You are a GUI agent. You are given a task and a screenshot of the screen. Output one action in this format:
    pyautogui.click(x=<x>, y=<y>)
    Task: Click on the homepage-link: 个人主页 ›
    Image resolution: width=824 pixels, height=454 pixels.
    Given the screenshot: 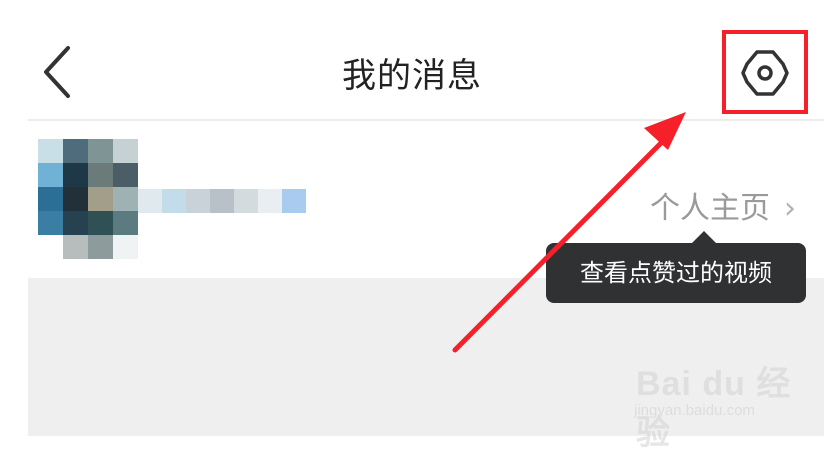 What is the action you would take?
    pyautogui.click(x=723, y=205)
    